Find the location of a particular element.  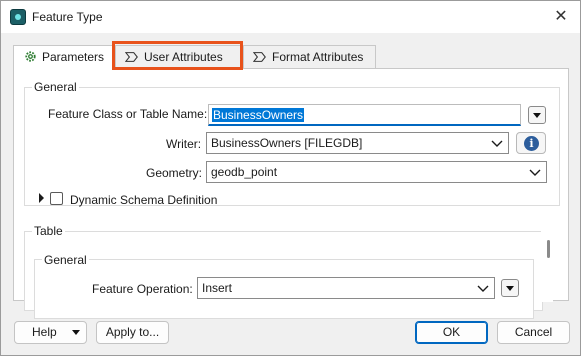

tab-user-attributes: User Attributes is located at coordinates (178, 57).